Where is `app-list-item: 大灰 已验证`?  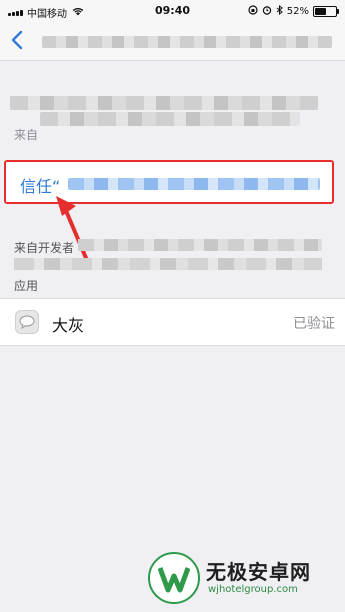 app-list-item: 大灰 已验证 is located at coordinates (172, 322).